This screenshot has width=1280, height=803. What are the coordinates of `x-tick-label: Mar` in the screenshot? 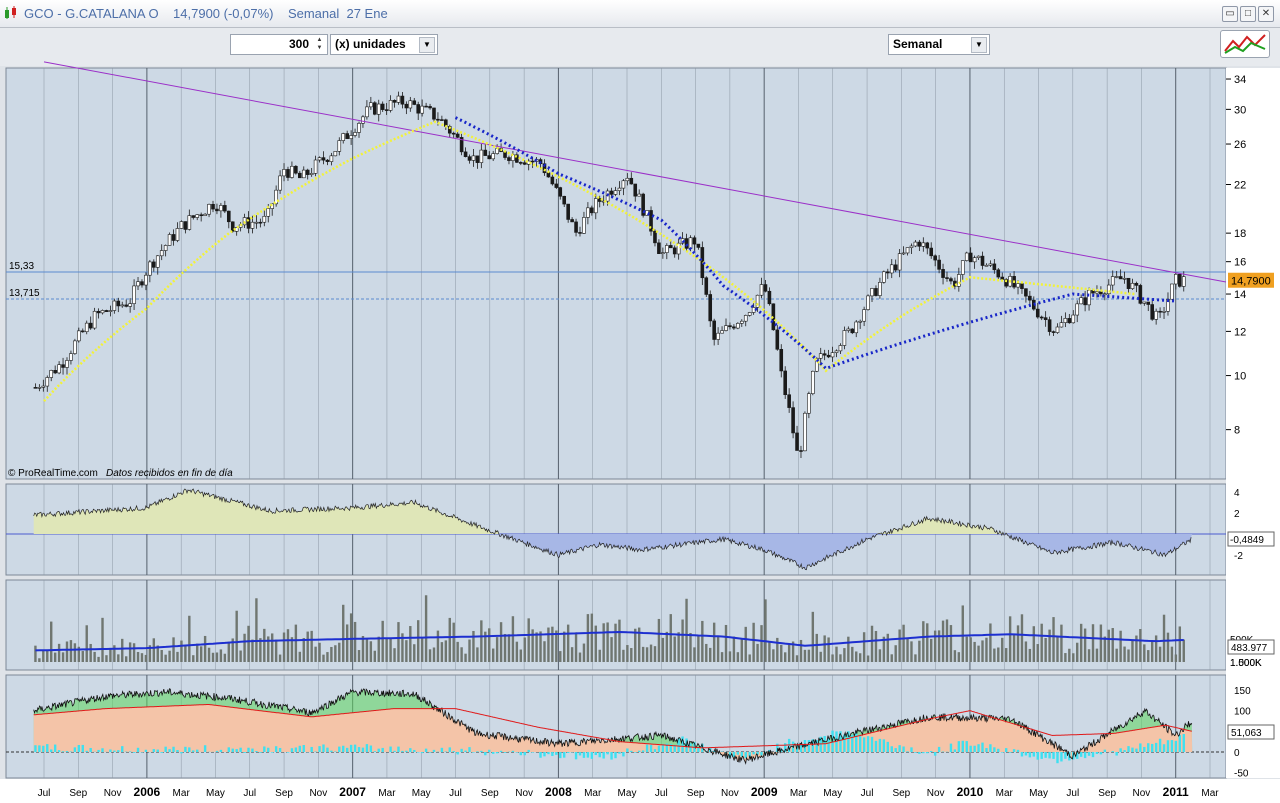 It's located at (1005, 793).